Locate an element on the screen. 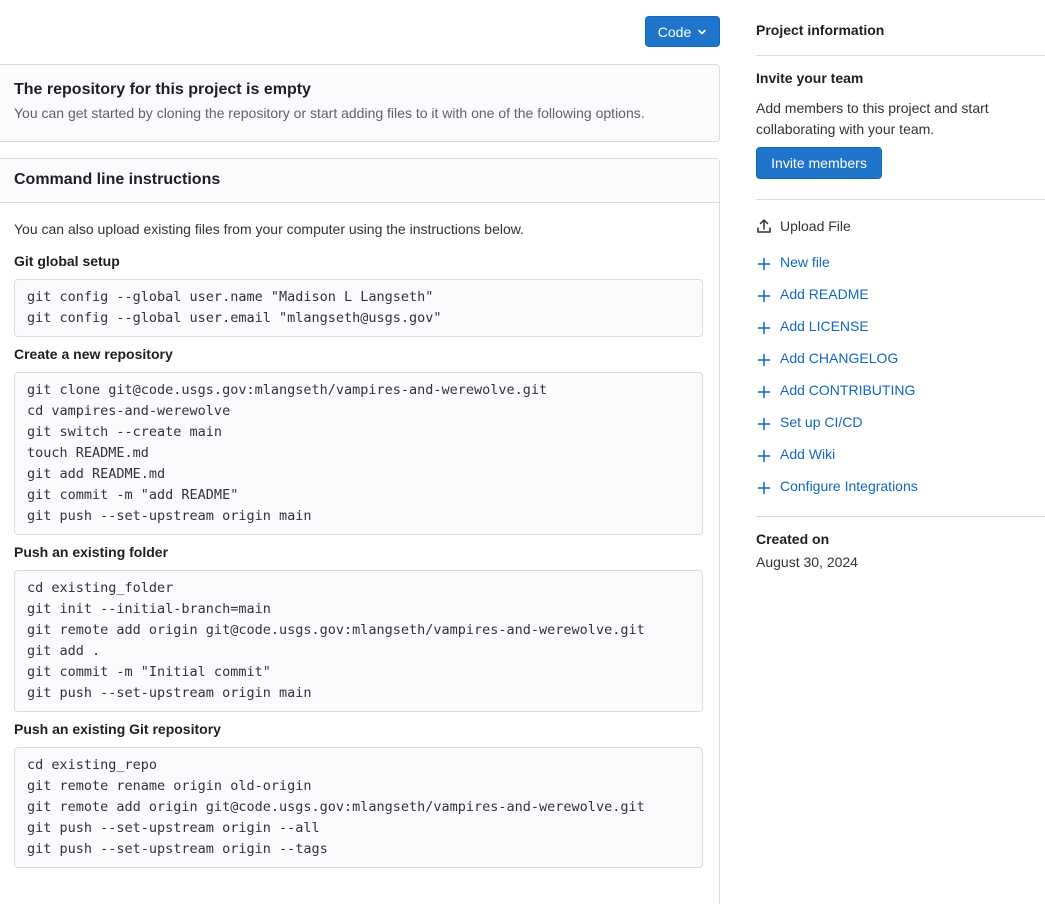 Image resolution: width=1045 pixels, height=904 pixels. chevron-down-icon is located at coordinates (702, 31).